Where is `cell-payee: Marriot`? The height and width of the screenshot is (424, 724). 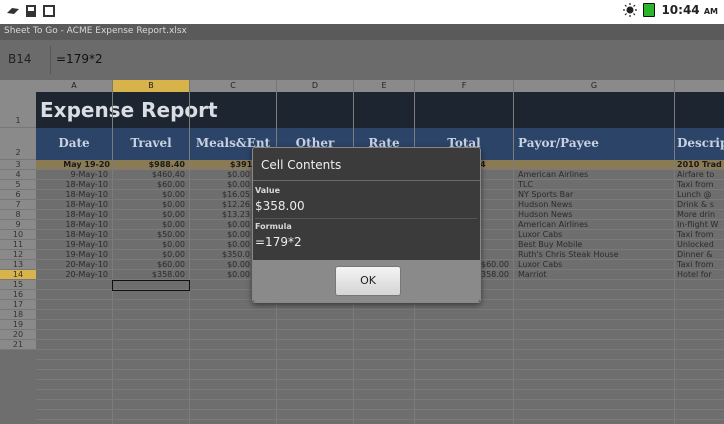 cell-payee: Marriot is located at coordinates (593, 275).